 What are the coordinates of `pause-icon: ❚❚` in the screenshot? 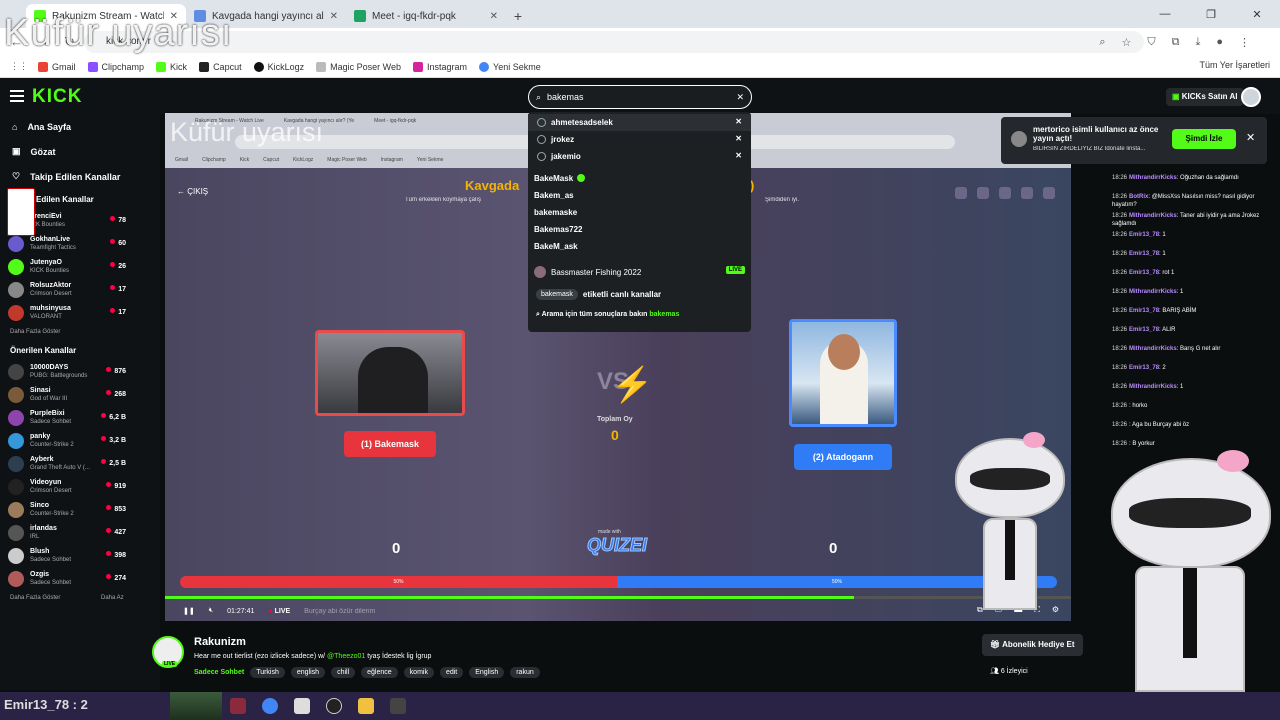 It's located at (189, 611).